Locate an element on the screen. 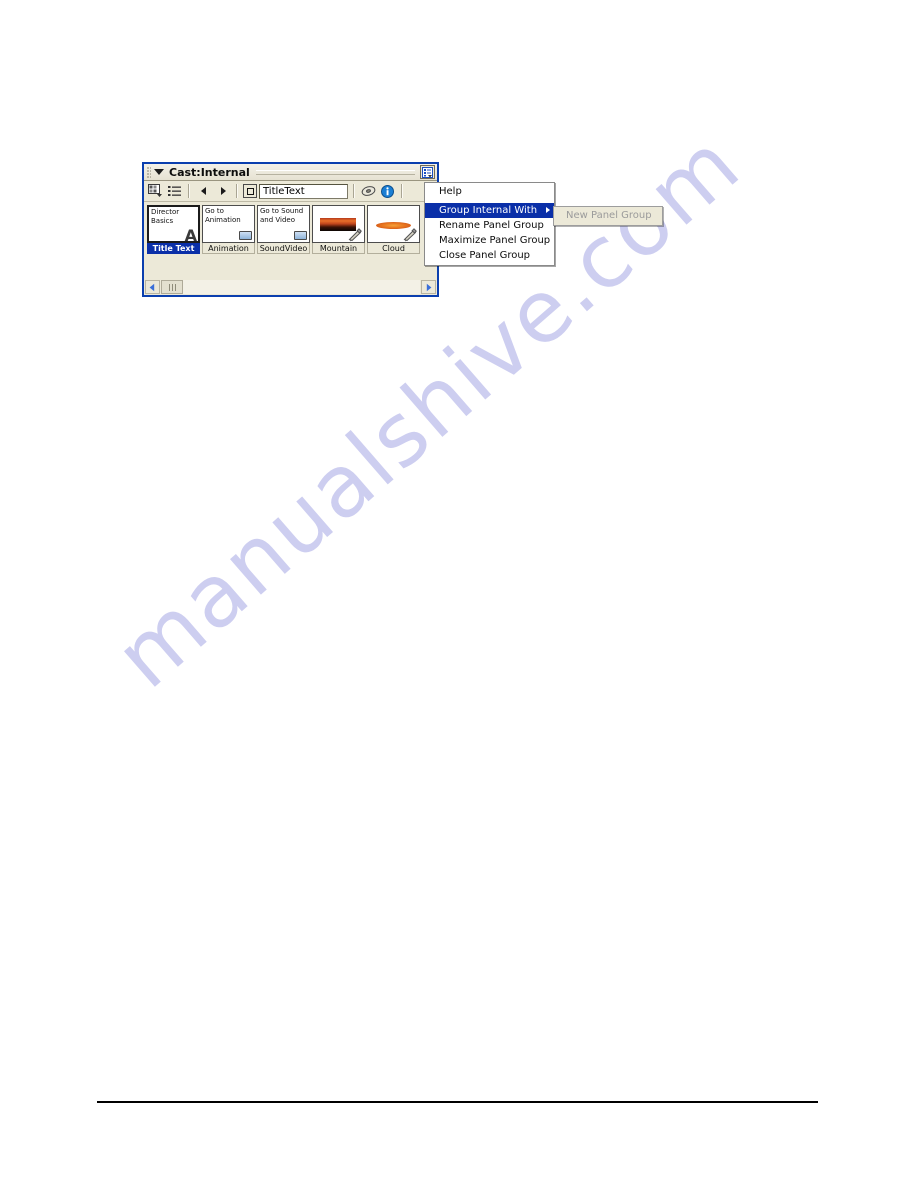 This screenshot has width=918, height=1188. menu-item-close-panel-group: Close Panel Group is located at coordinates (489, 255).